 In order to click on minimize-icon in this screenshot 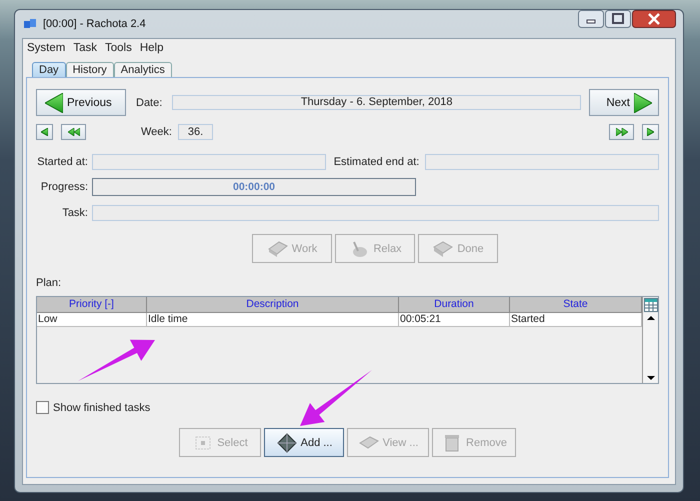, I will do `click(591, 19)`.